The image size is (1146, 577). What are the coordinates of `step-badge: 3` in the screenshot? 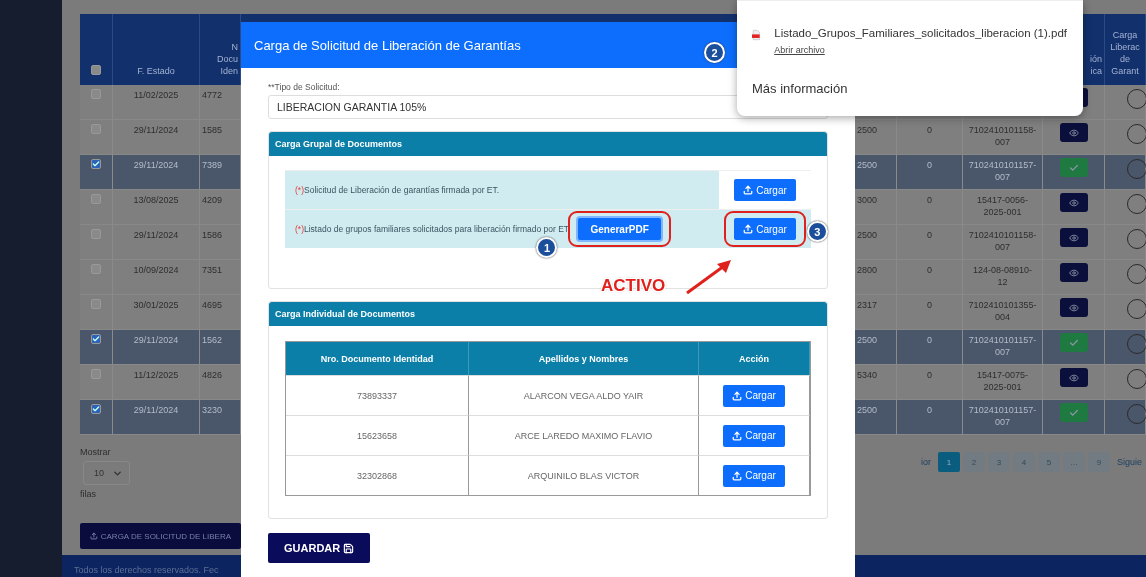 It's located at (817, 231).